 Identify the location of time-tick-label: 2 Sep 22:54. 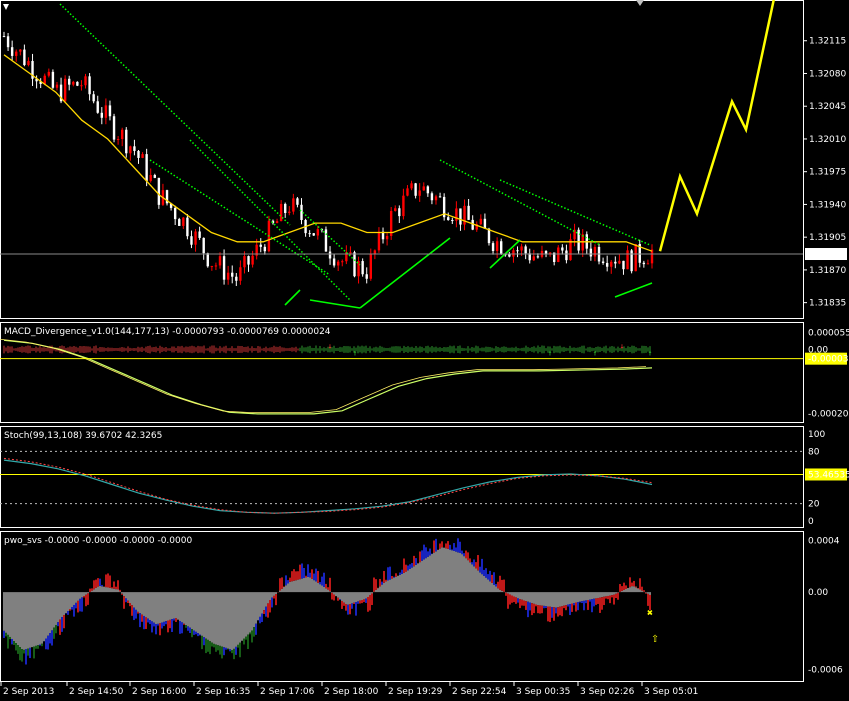
(479, 692).